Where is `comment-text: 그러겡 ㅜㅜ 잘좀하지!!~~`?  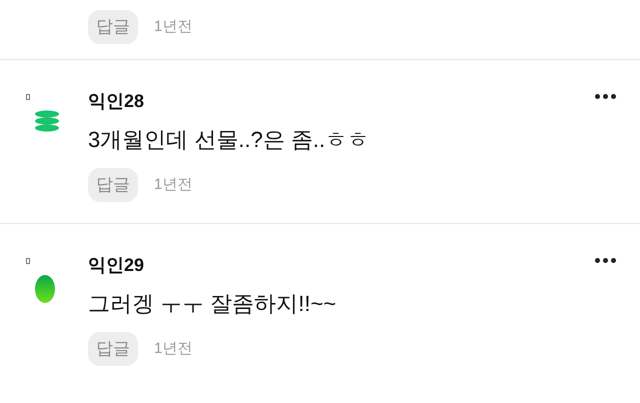
comment-text: 그러겡 ㅜㅜ 잘좀하지!!~~ is located at coordinates (213, 304).